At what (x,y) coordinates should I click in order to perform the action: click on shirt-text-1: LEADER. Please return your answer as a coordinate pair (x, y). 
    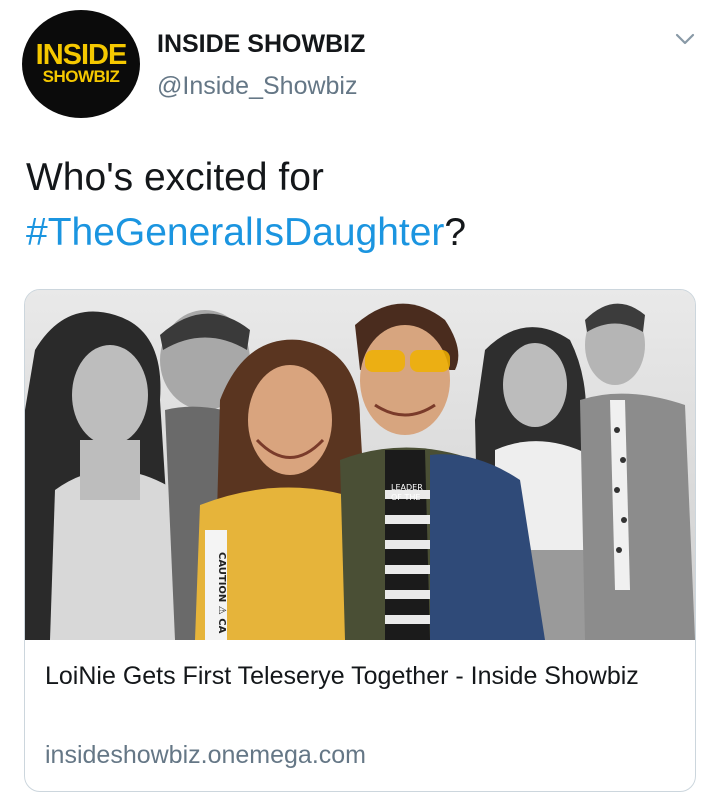
    Looking at the image, I should click on (407, 487).